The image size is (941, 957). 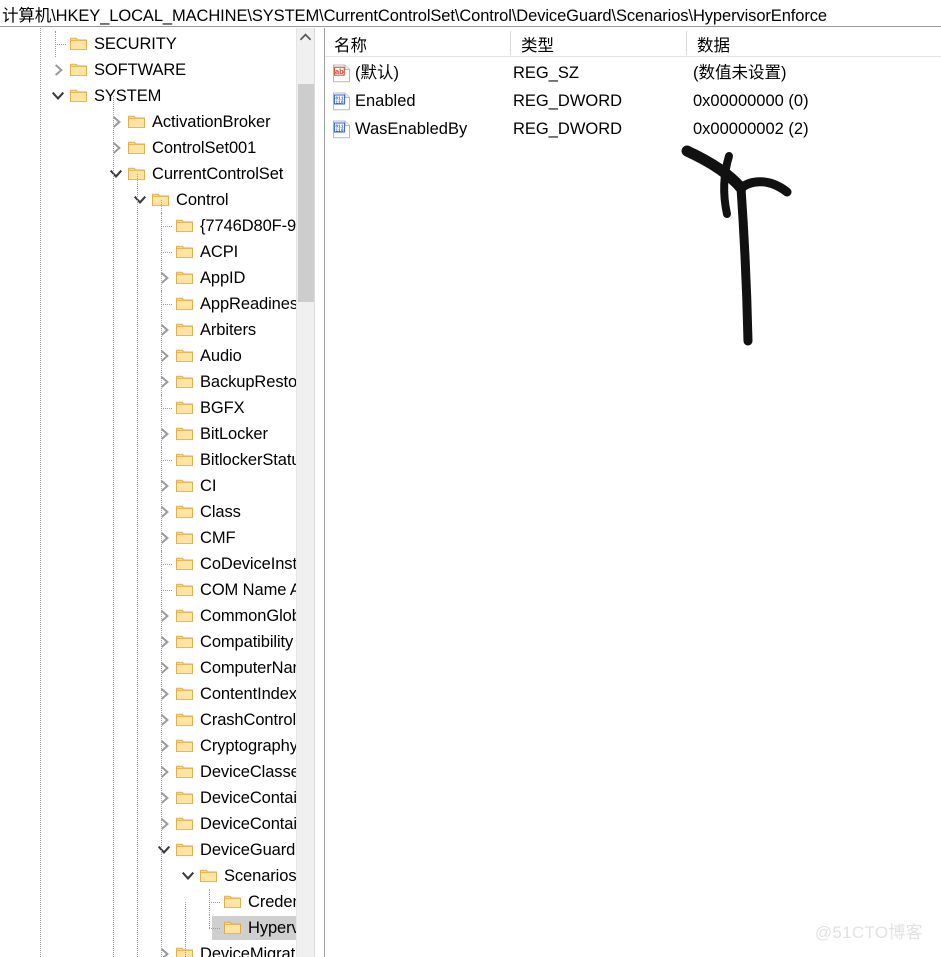 I want to click on tree-item-label: CurrentControlSet, so click(x=218, y=174).